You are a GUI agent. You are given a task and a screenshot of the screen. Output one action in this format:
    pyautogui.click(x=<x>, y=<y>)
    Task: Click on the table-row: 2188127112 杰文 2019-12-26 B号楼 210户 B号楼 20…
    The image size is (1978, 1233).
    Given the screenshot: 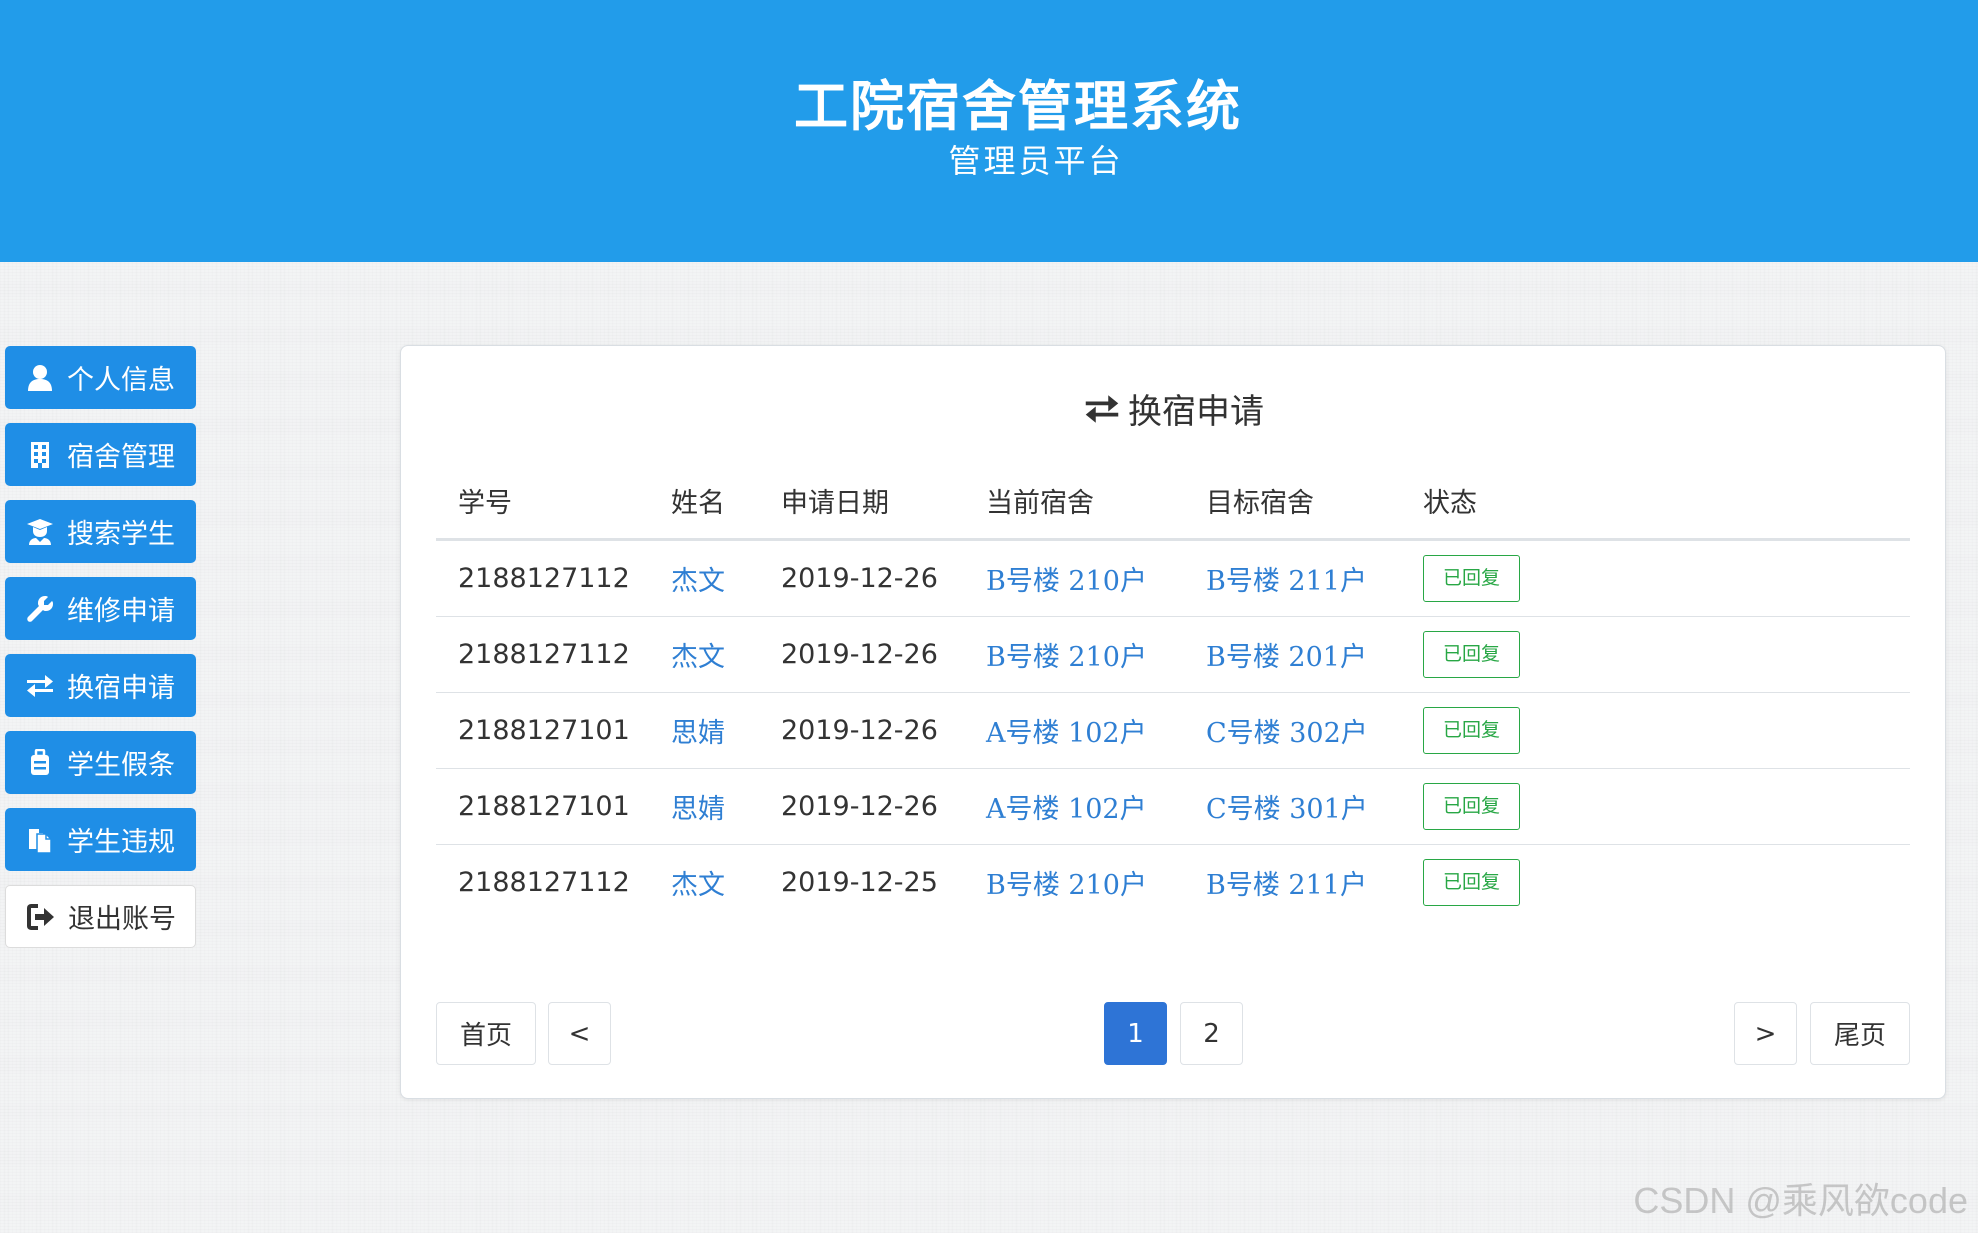 What is the action you would take?
    pyautogui.click(x=1173, y=654)
    